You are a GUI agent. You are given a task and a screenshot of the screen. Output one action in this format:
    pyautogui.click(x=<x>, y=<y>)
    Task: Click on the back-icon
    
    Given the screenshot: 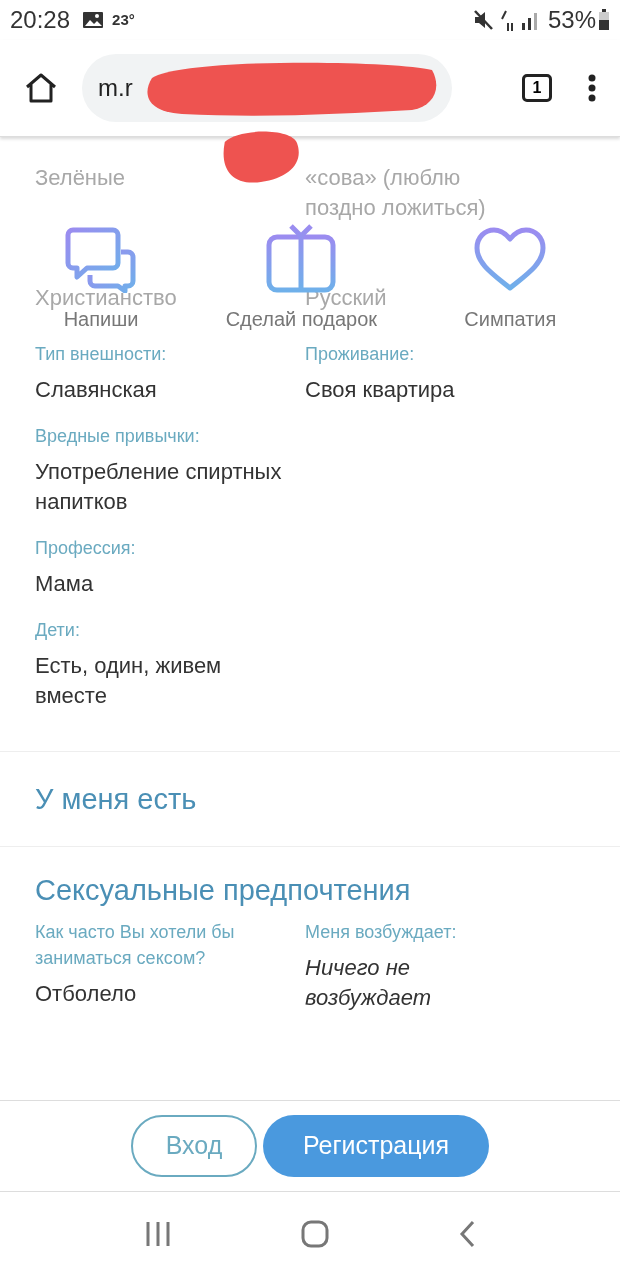 What is the action you would take?
    pyautogui.click(x=467, y=1233)
    